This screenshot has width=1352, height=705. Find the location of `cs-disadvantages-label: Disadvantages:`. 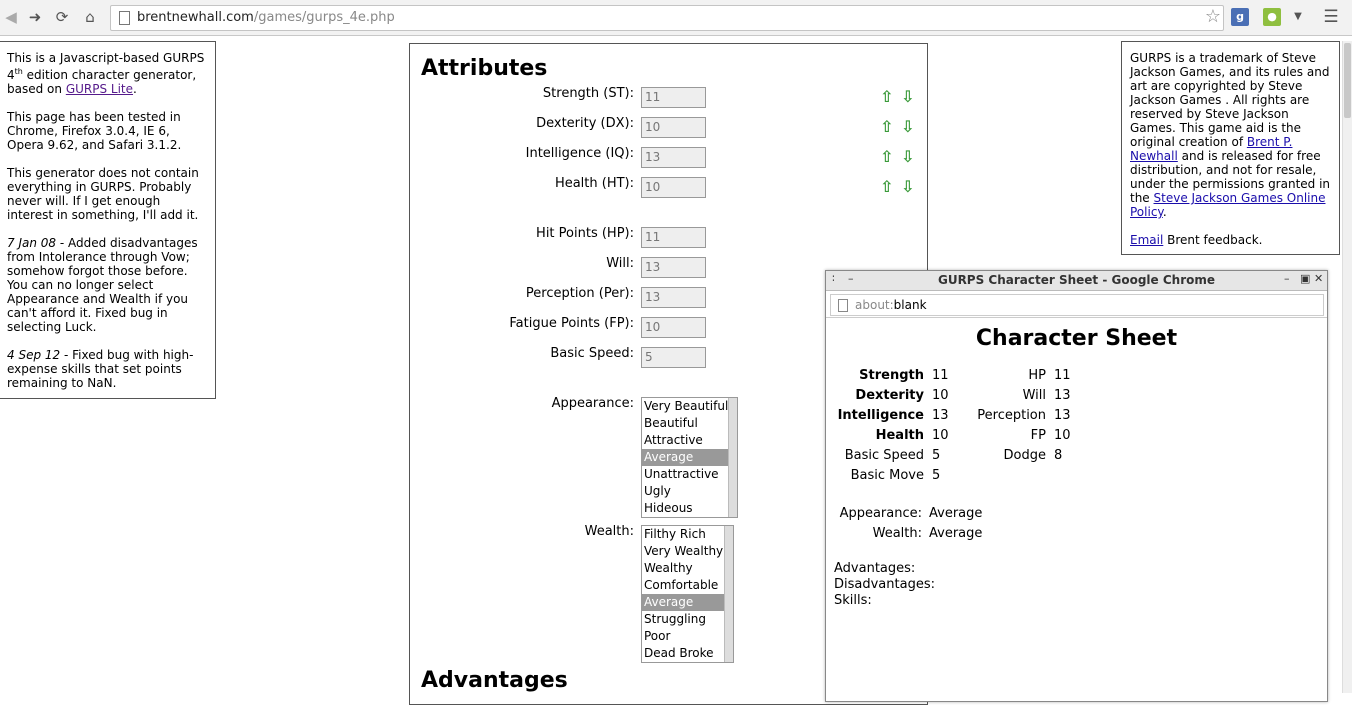

cs-disadvantages-label: Disadvantages: is located at coordinates (884, 584).